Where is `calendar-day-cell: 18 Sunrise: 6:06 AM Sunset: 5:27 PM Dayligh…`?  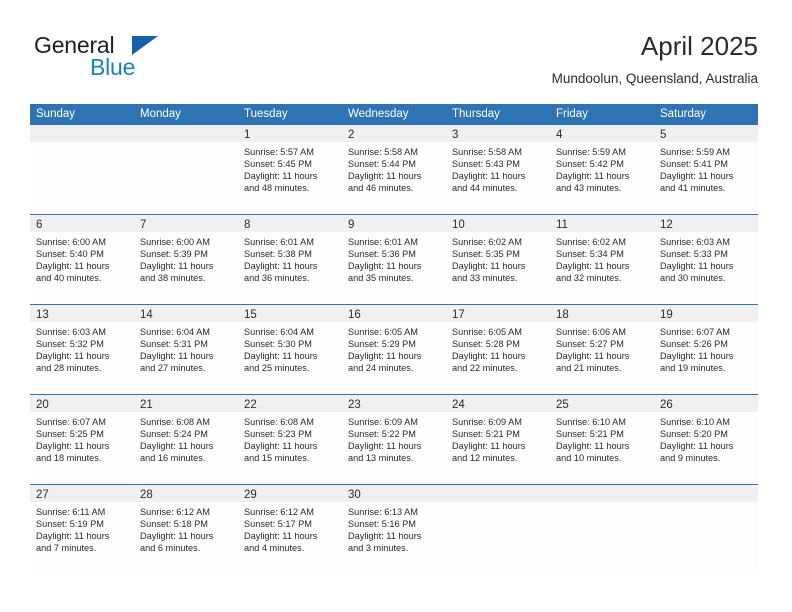 calendar-day-cell: 18 Sunrise: 6:06 AM Sunset: 5:27 PM Dayligh… is located at coordinates (602, 349).